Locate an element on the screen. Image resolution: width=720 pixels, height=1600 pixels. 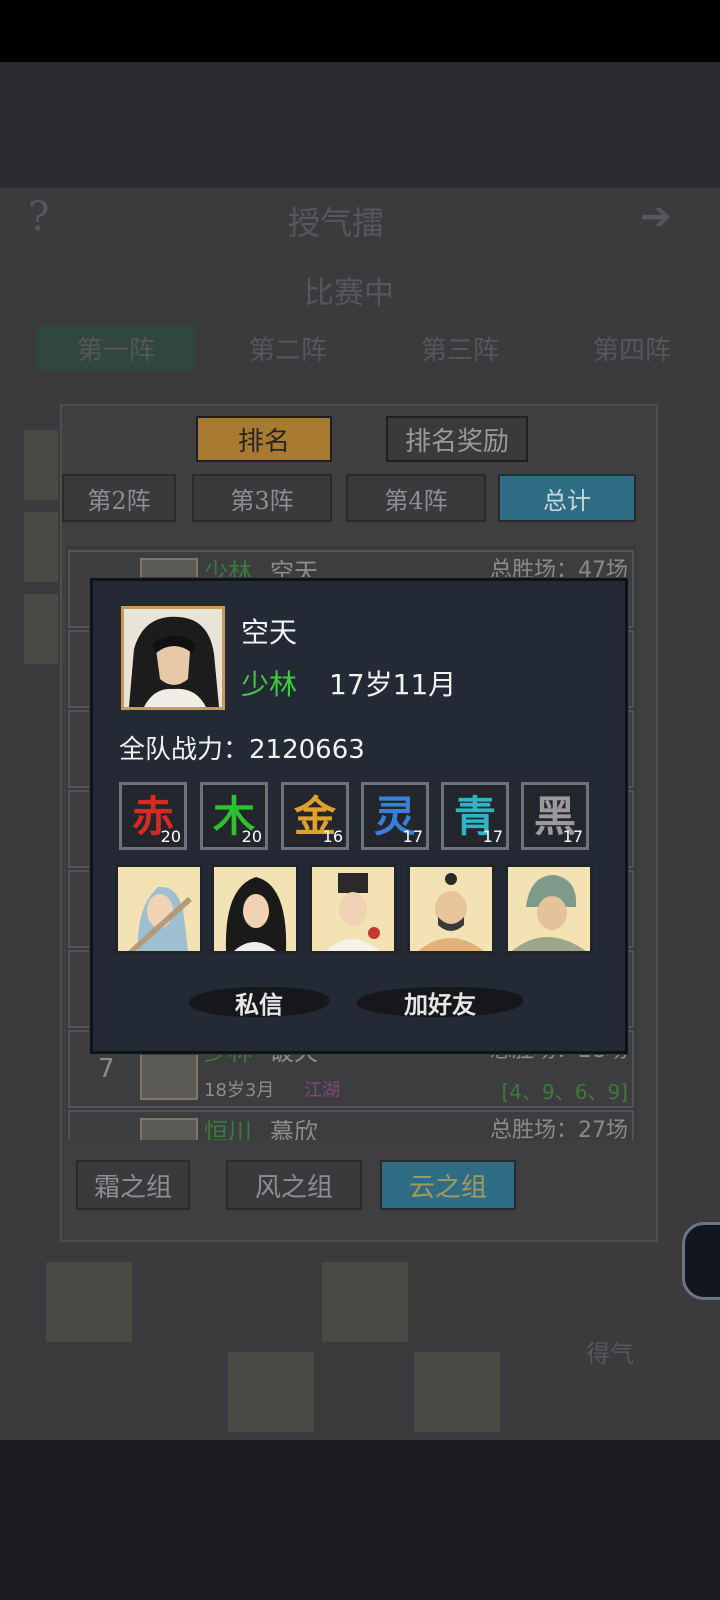
row-sect: 恒川 is located at coordinates (228, 1129).